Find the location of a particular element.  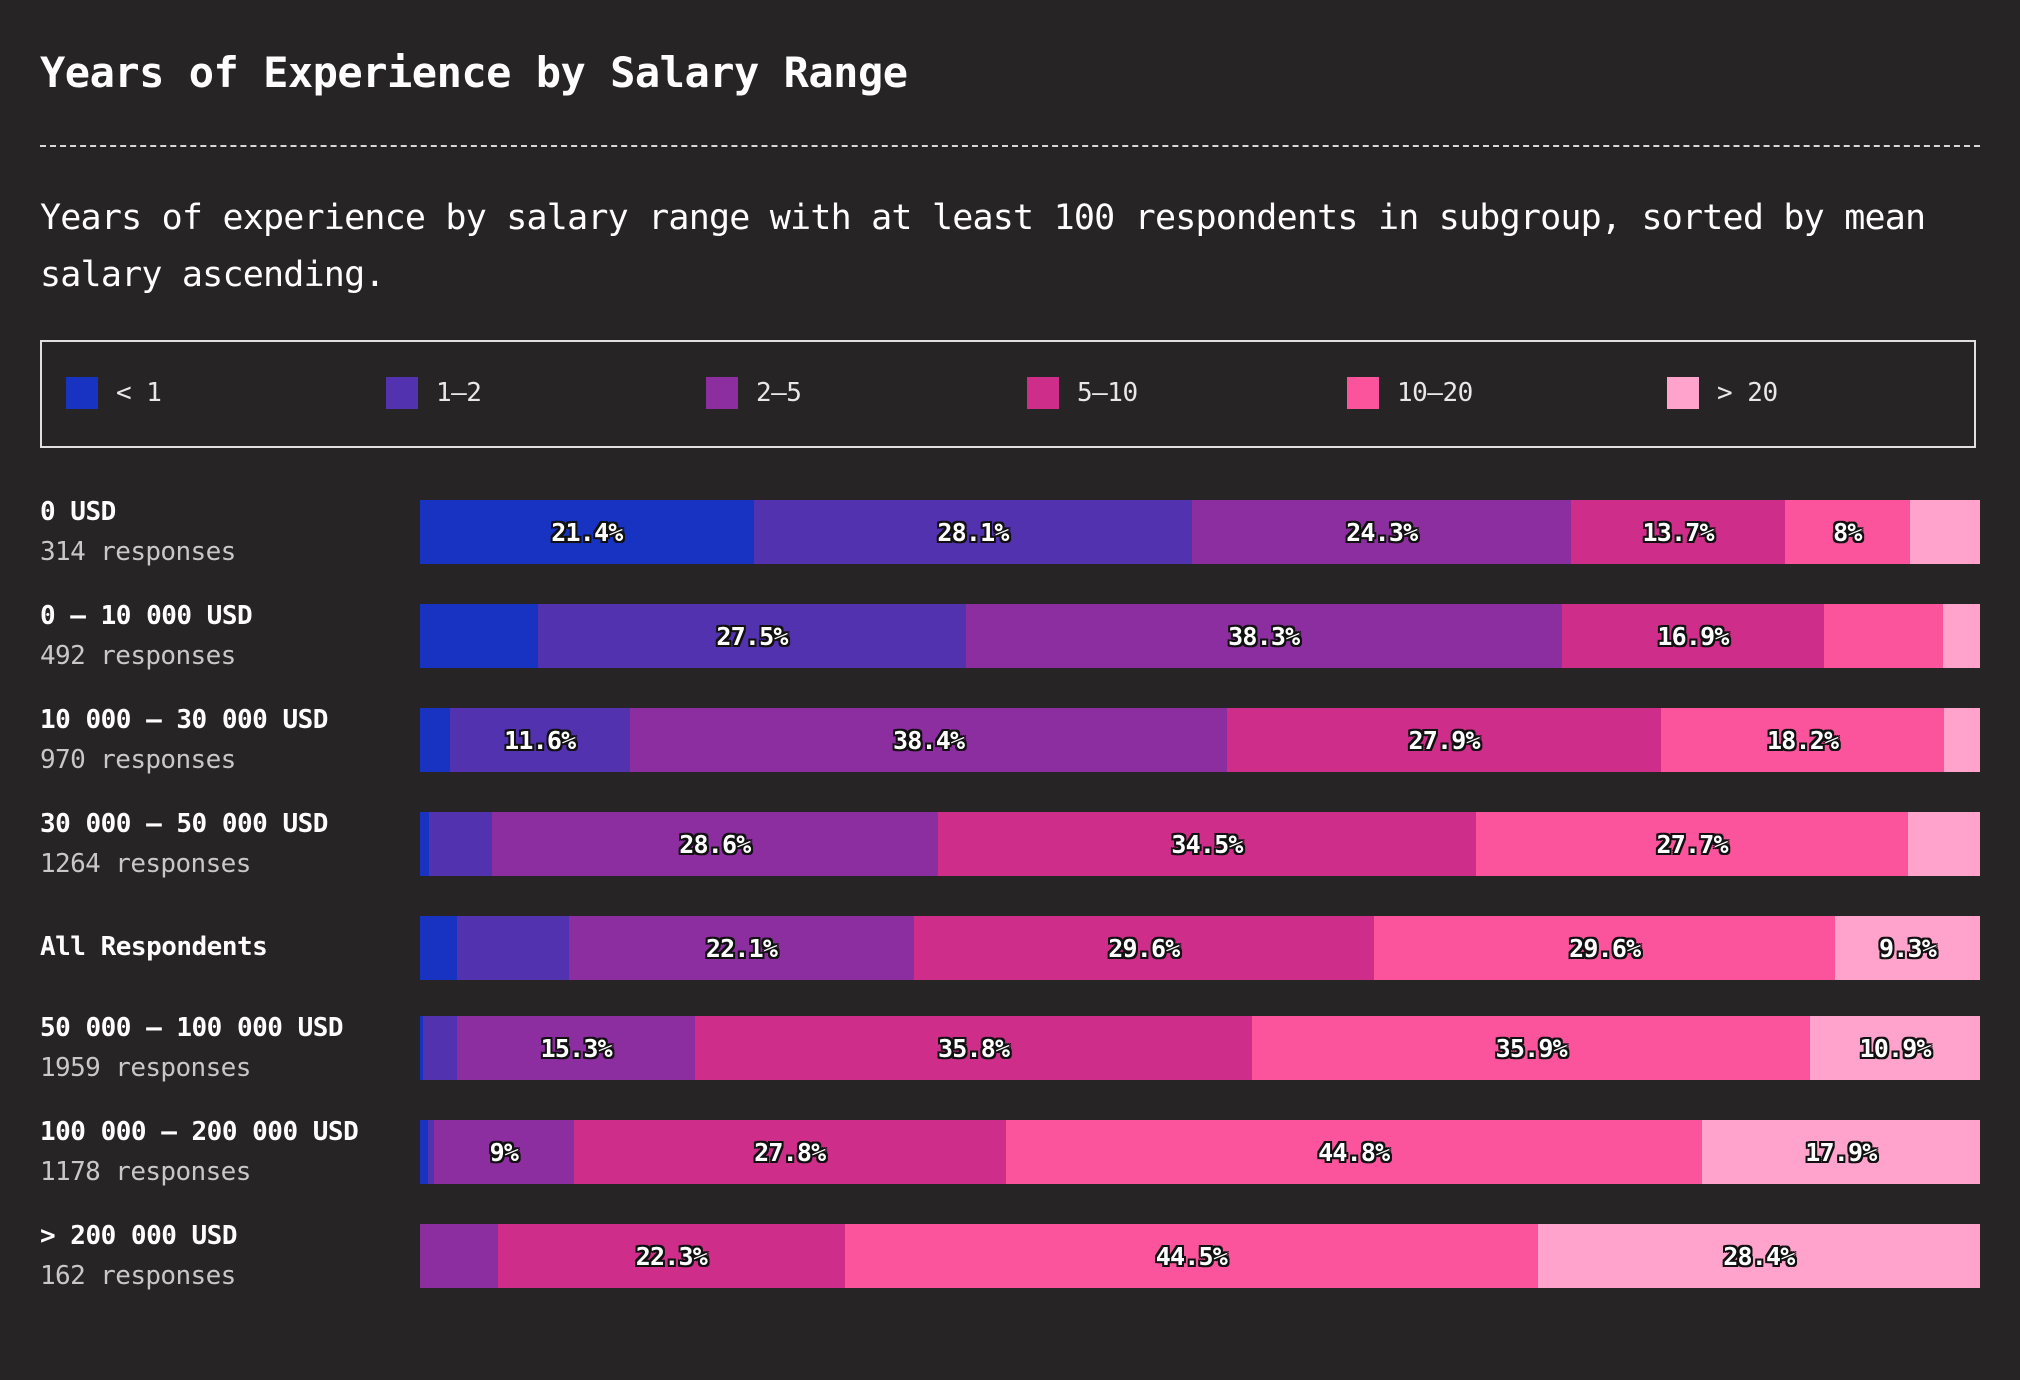

segment-value-label: 9% is located at coordinates (504, 1152).